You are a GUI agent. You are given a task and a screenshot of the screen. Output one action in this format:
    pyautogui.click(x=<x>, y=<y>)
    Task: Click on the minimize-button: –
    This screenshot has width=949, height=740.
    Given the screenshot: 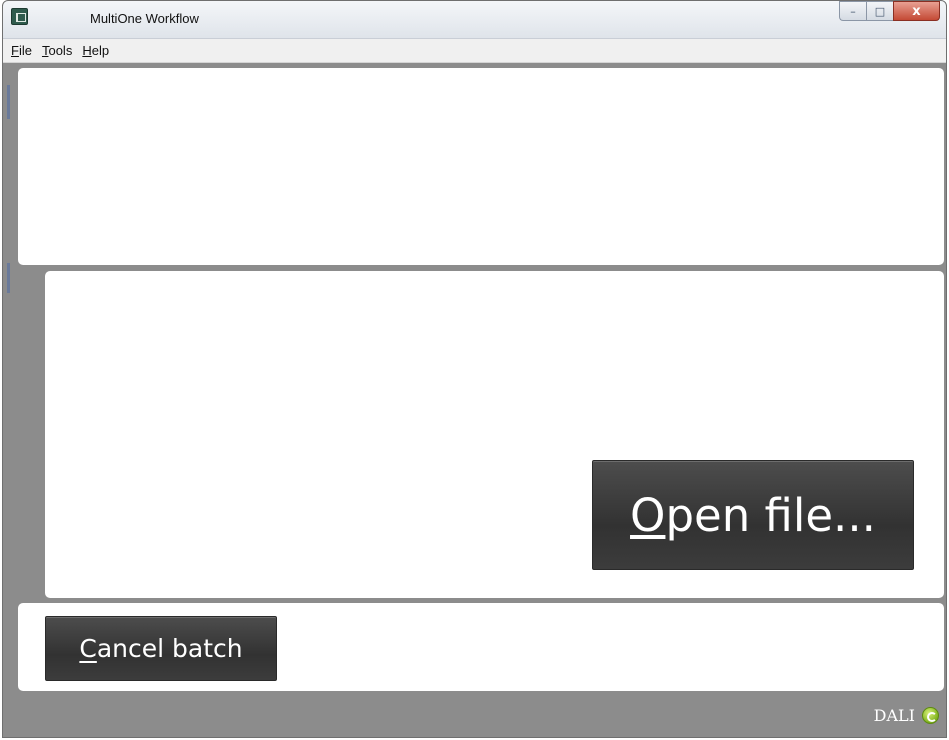 What is the action you would take?
    pyautogui.click(x=852, y=11)
    